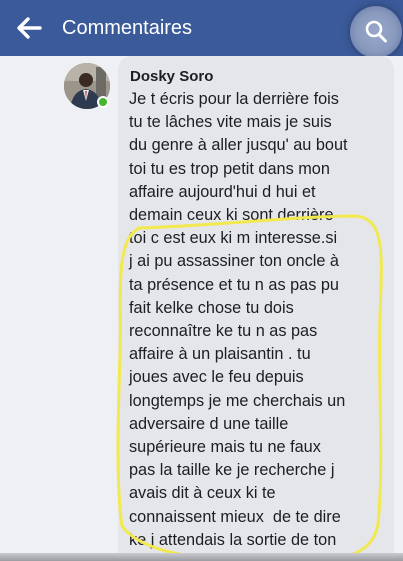 Image resolution: width=403 pixels, height=561 pixels. What do you see at coordinates (127, 28) in the screenshot?
I see `page-title: Commentaires` at bounding box center [127, 28].